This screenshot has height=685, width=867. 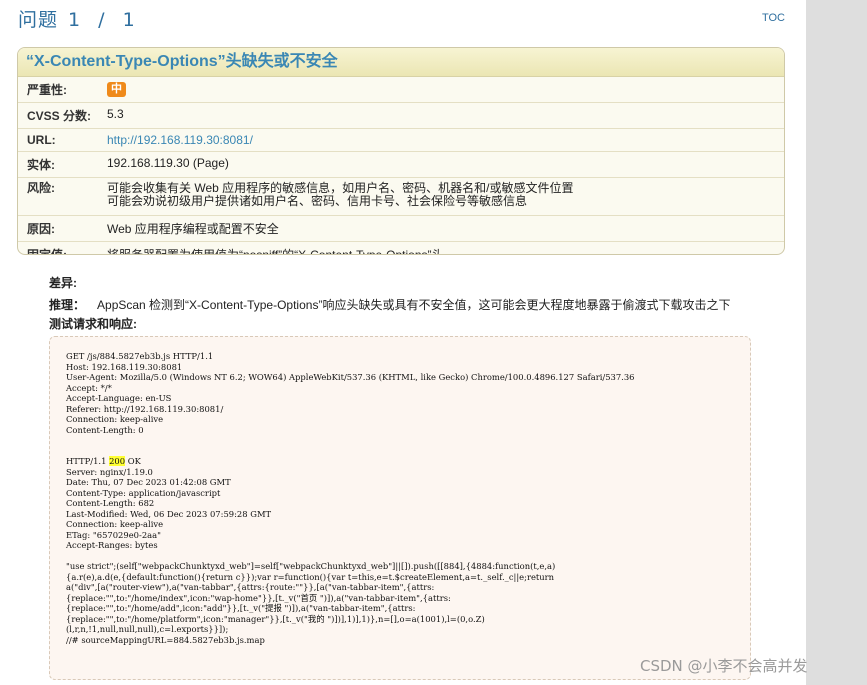 I want to click on fix-label: 固定值:, so click(x=47, y=251).